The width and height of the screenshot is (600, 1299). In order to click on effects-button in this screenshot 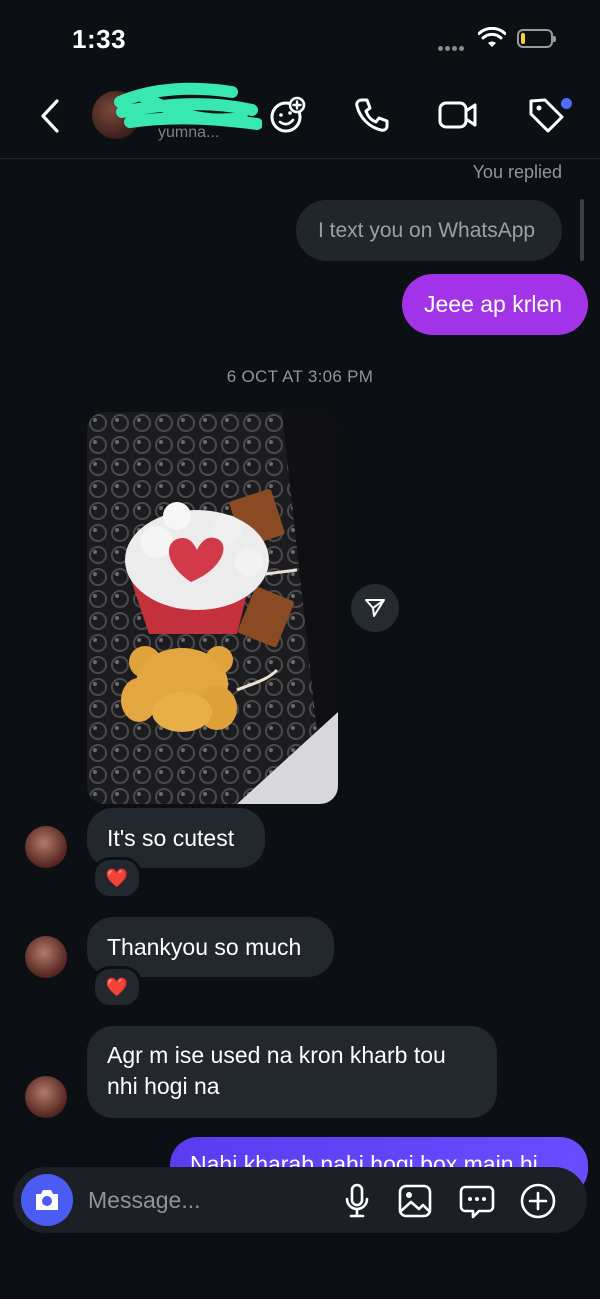, I will do `click(288, 115)`.